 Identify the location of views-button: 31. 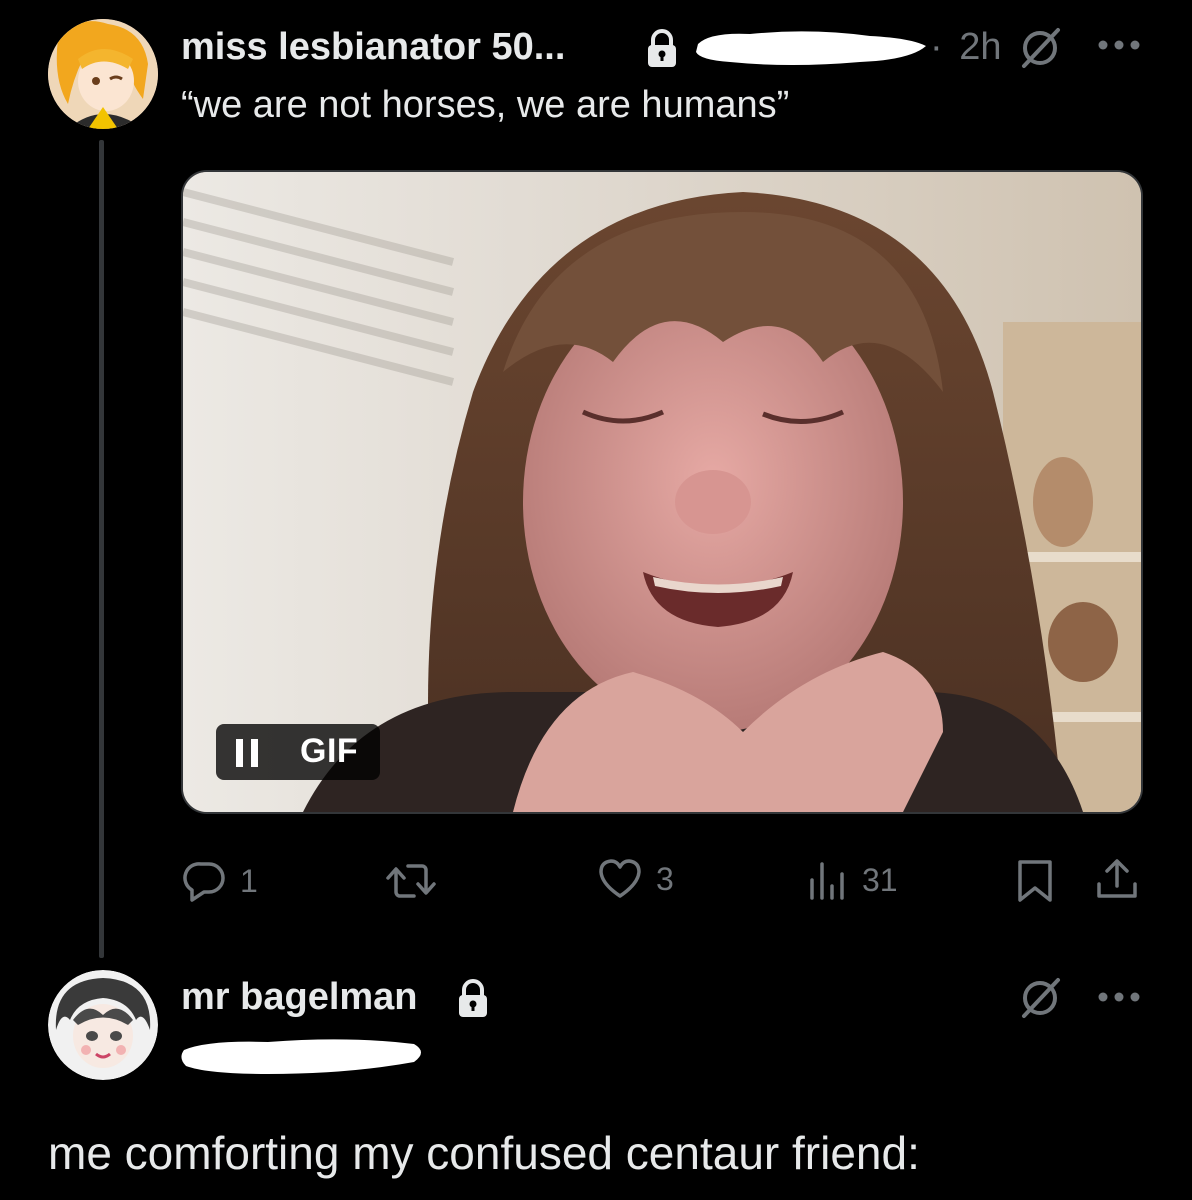
(852, 880).